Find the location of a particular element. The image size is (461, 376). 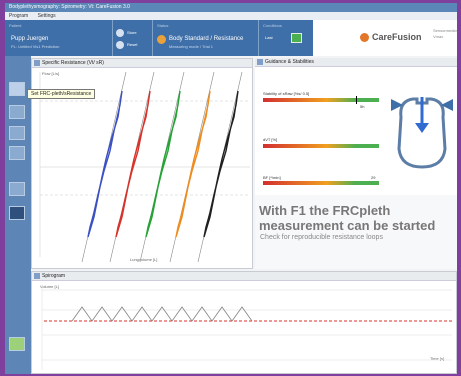

store-button: Store is located at coordinates (132, 32).